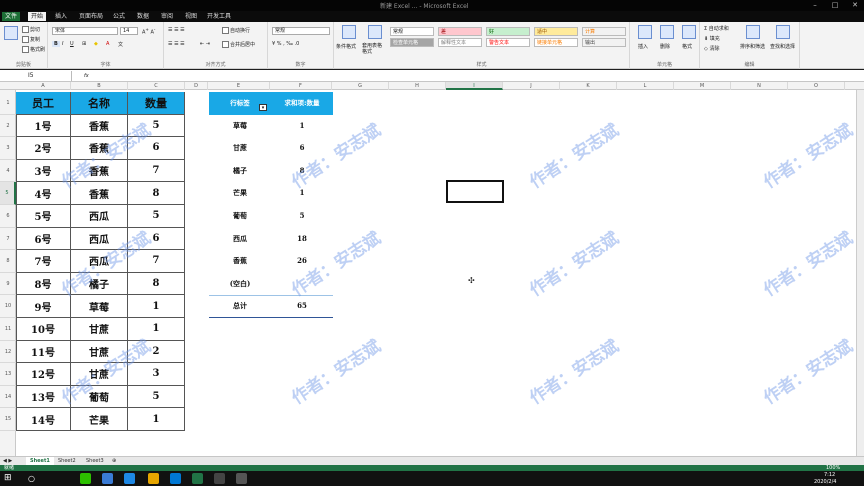 This screenshot has height=486, width=864. I want to click on column-header-j: J, so click(531, 86).